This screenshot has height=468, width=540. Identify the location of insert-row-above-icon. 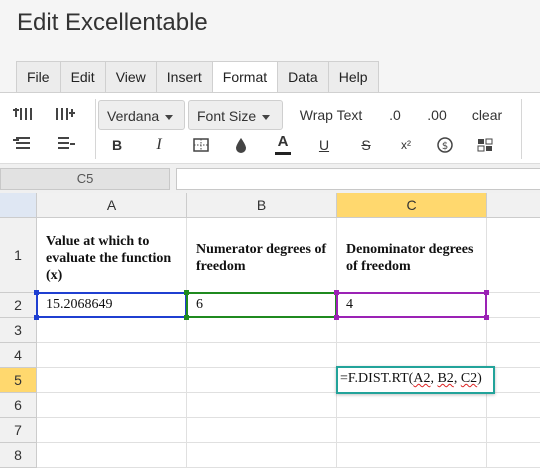
(23, 114).